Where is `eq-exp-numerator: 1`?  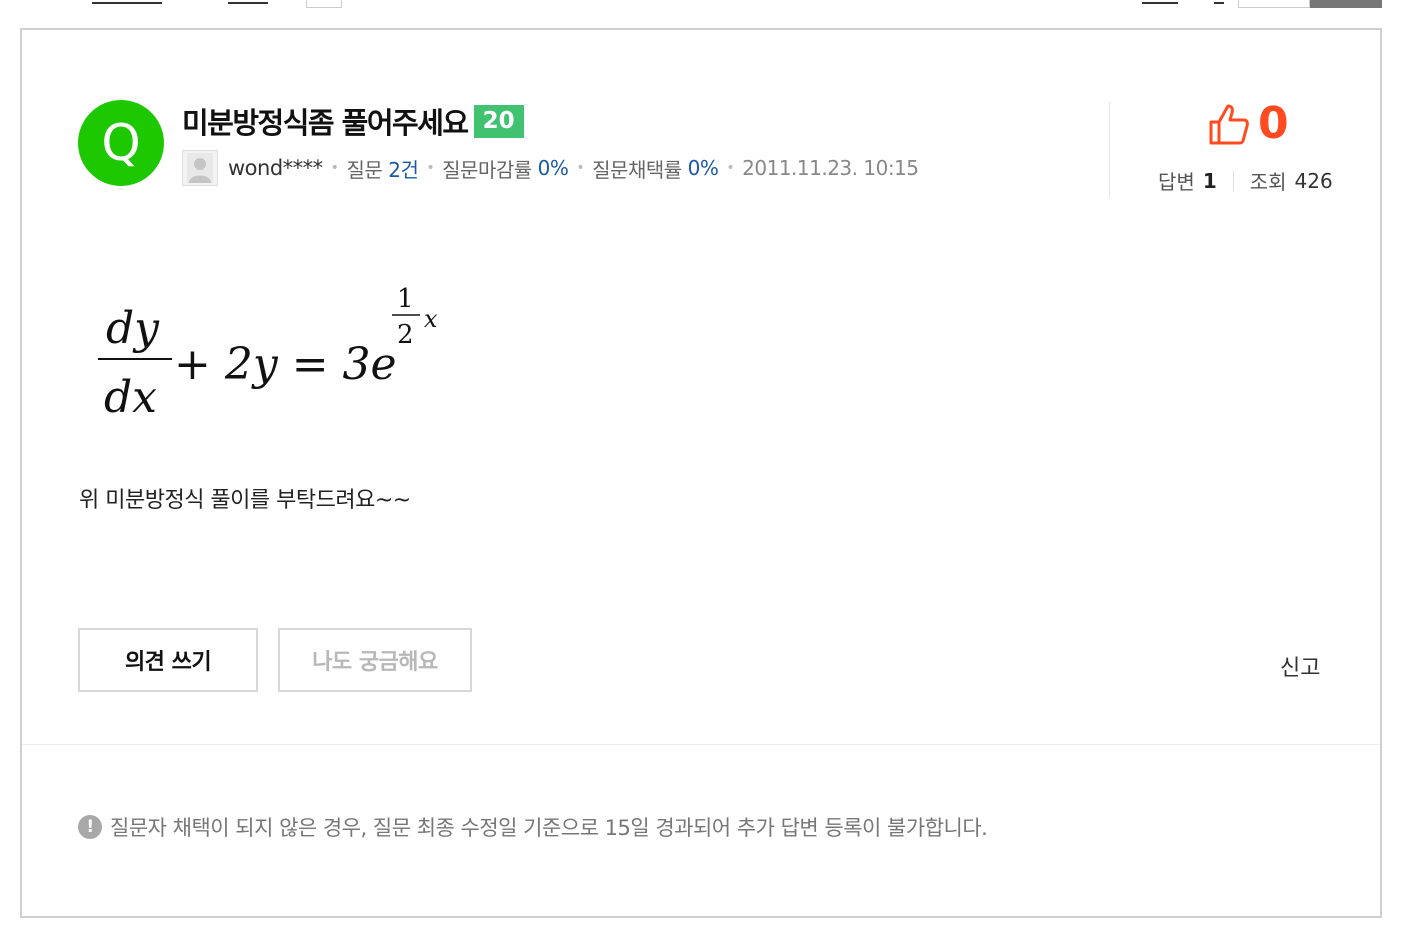 eq-exp-numerator: 1 is located at coordinates (405, 299).